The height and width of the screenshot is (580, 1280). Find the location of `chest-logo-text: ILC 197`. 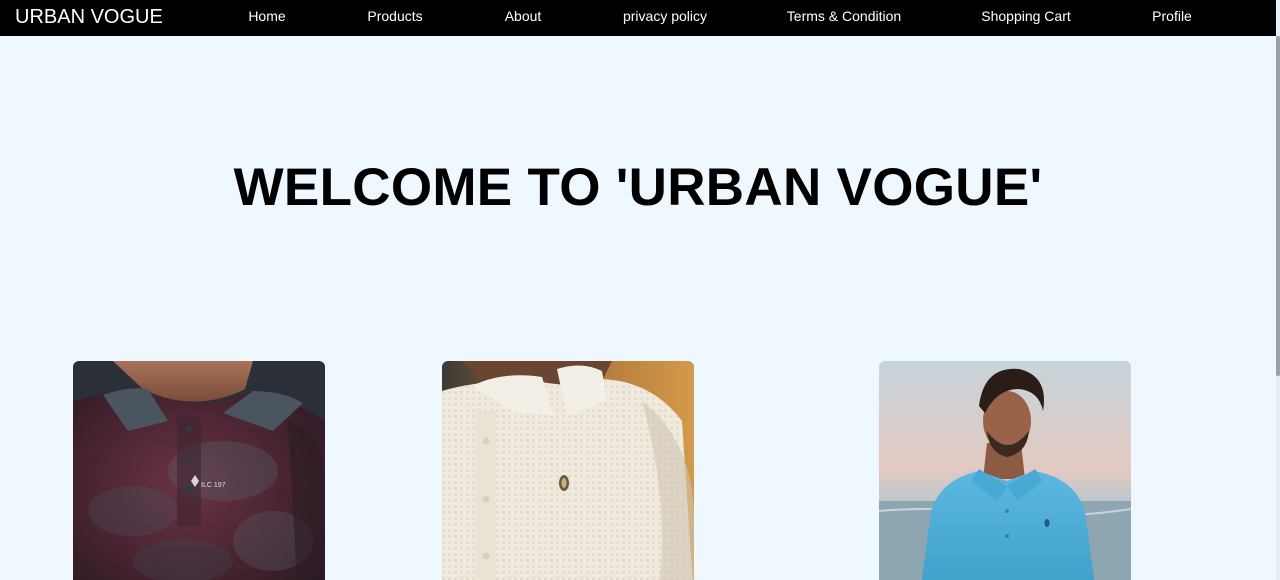

chest-logo-text: ILC 197 is located at coordinates (213, 485).